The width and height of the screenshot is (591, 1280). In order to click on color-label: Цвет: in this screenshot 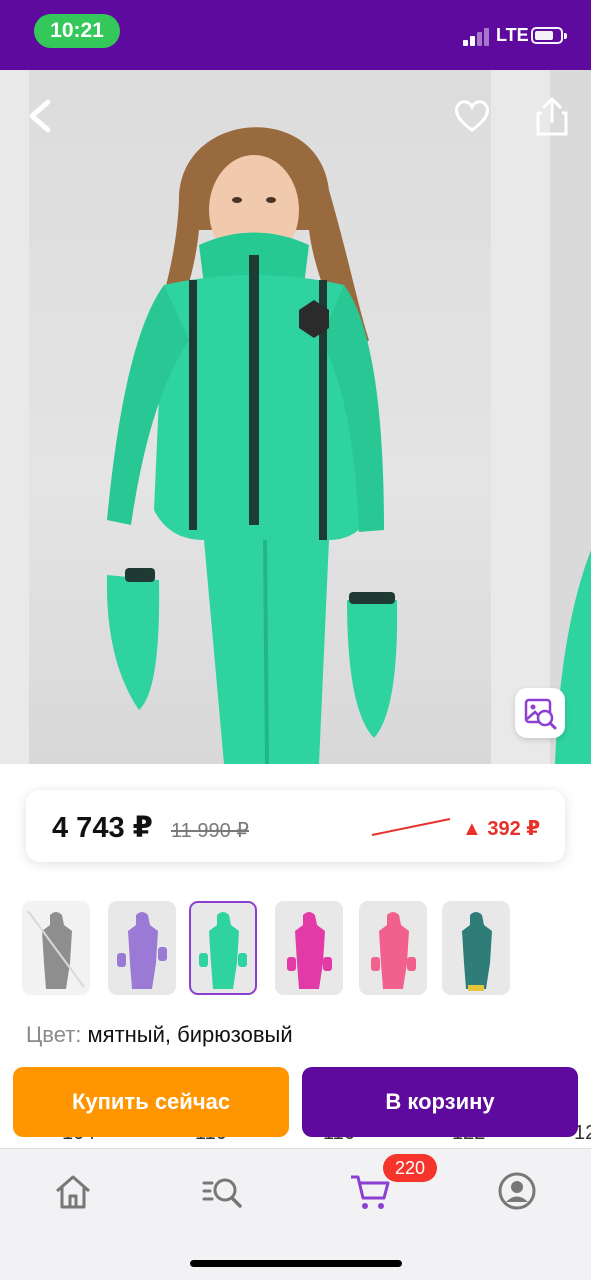, I will do `click(54, 1034)`.